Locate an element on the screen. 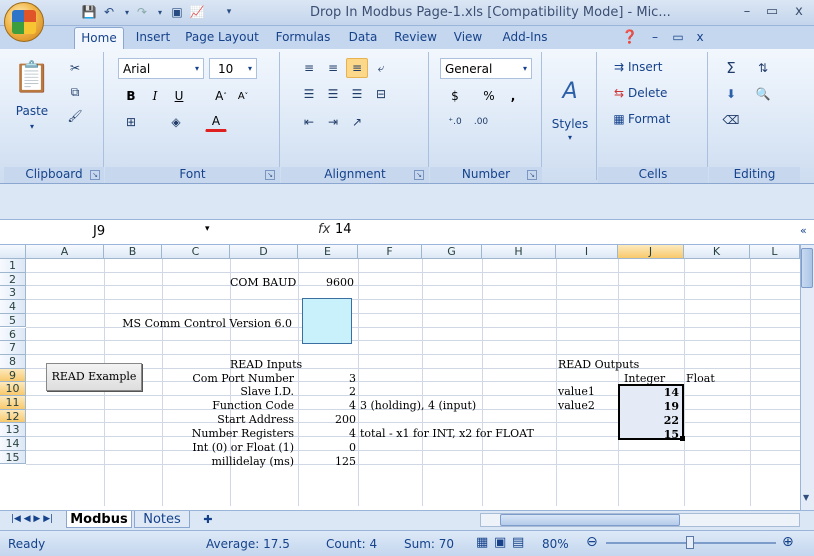  ribbon-minimize-icon: – is located at coordinates (655, 38).